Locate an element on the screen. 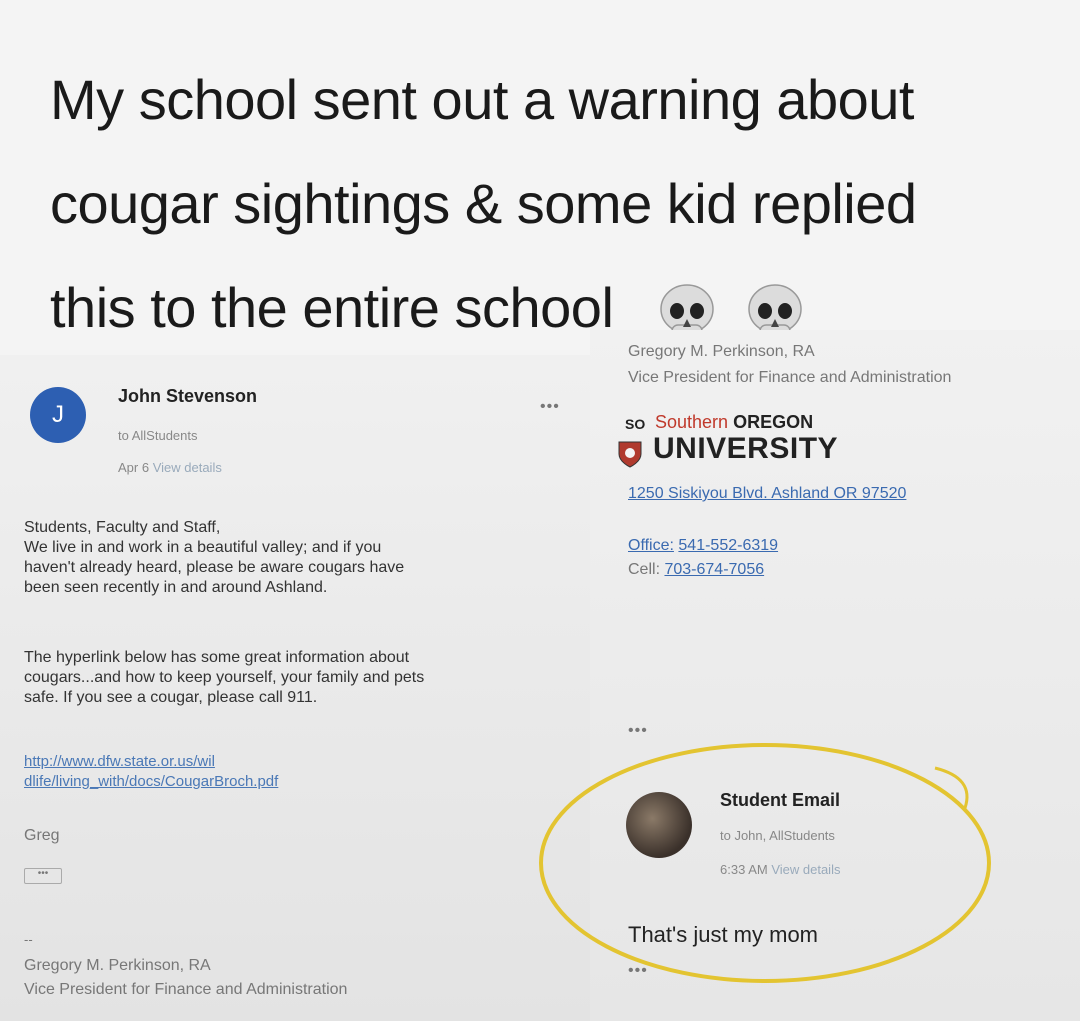  reply-time-row: 6:33 AM View details is located at coordinates (780, 869).